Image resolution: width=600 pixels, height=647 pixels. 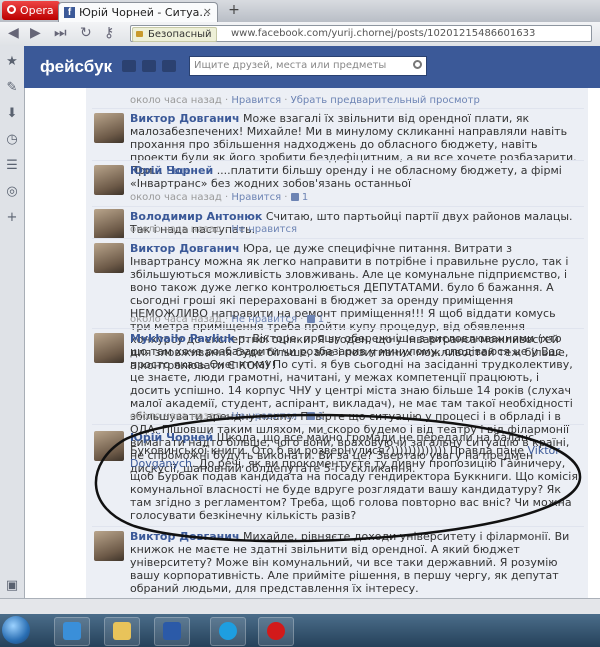 I want to click on start-button, so click(x=16, y=630).